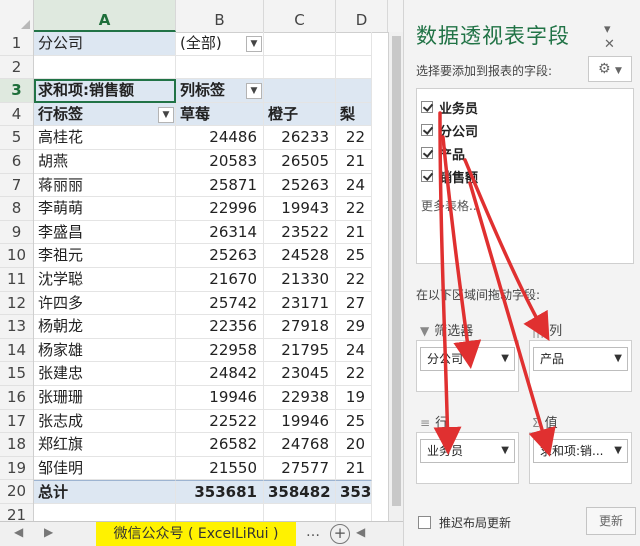 This screenshot has height=546, width=640. What do you see at coordinates (220, 468) in the screenshot?
I see `value-cell: 21550` at bounding box center [220, 468].